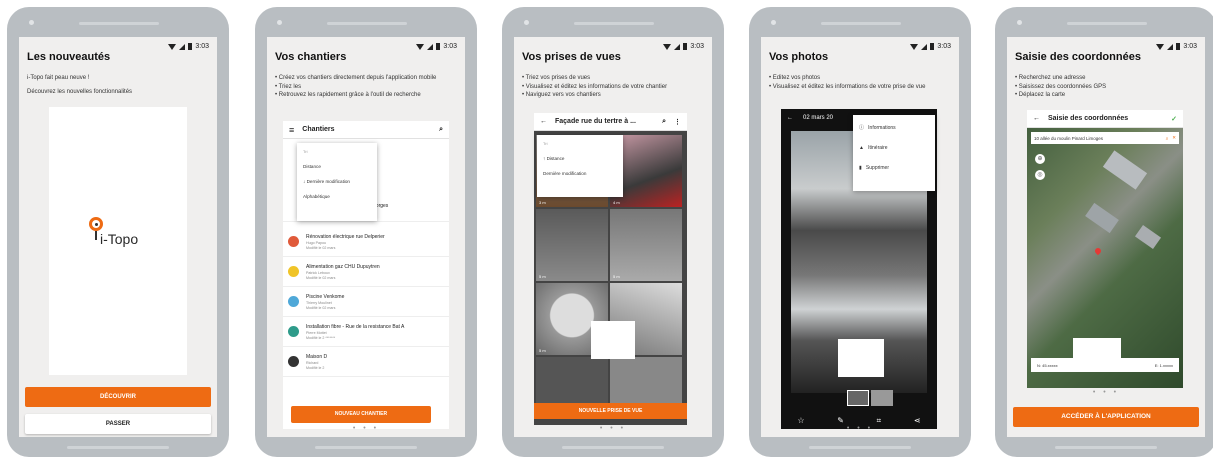  Describe the element at coordinates (882, 398) in the screenshot. I see `thumbnail` at that location.